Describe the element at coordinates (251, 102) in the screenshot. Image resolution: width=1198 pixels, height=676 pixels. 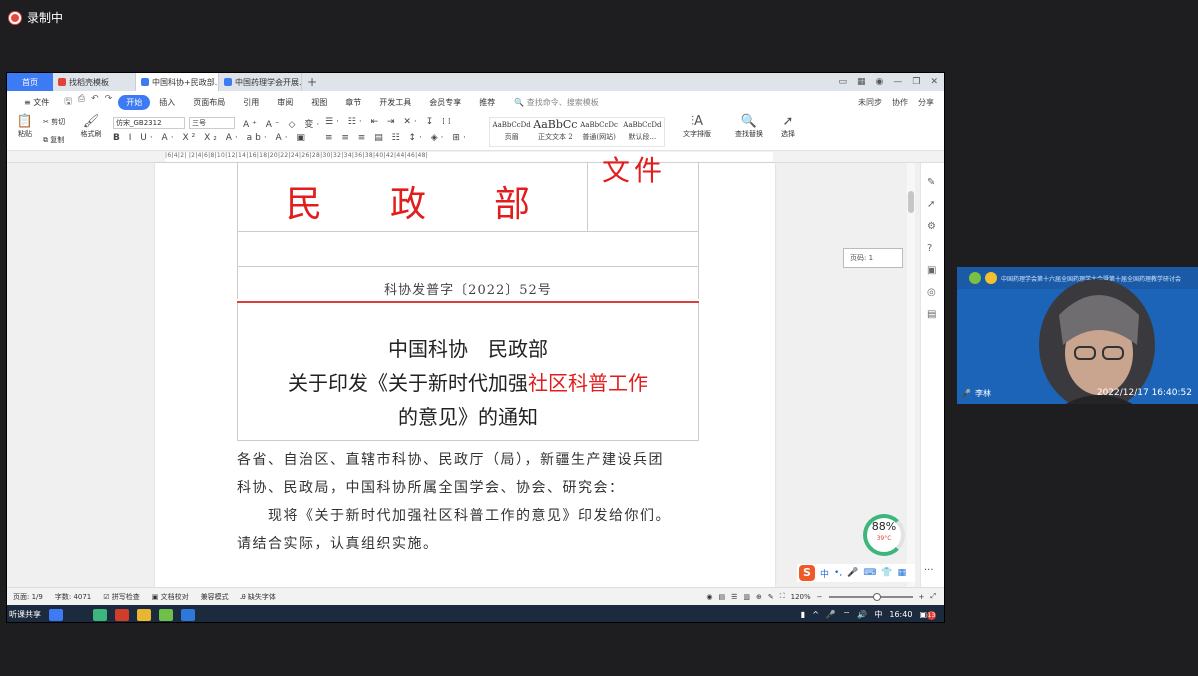
I see `menu-references: 引用` at that location.